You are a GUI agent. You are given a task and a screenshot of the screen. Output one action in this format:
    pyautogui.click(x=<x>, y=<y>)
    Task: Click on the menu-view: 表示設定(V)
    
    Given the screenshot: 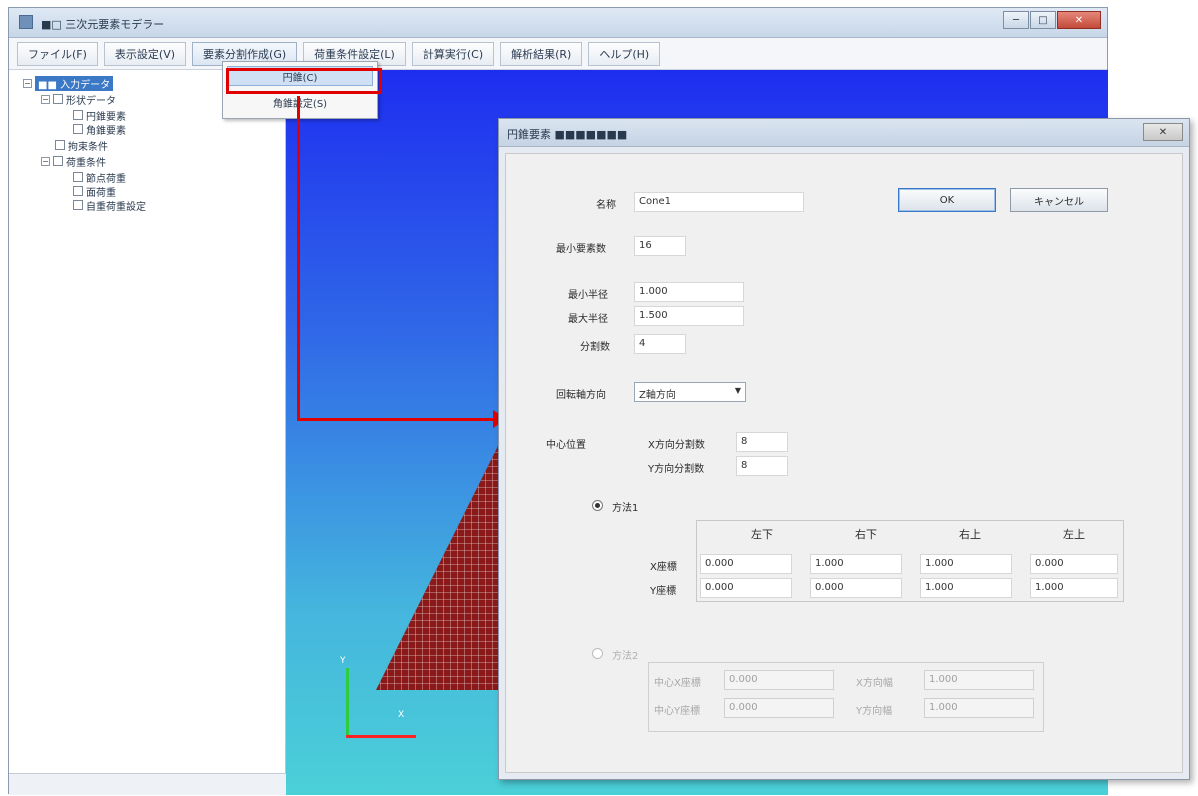 What is the action you would take?
    pyautogui.click(x=145, y=53)
    